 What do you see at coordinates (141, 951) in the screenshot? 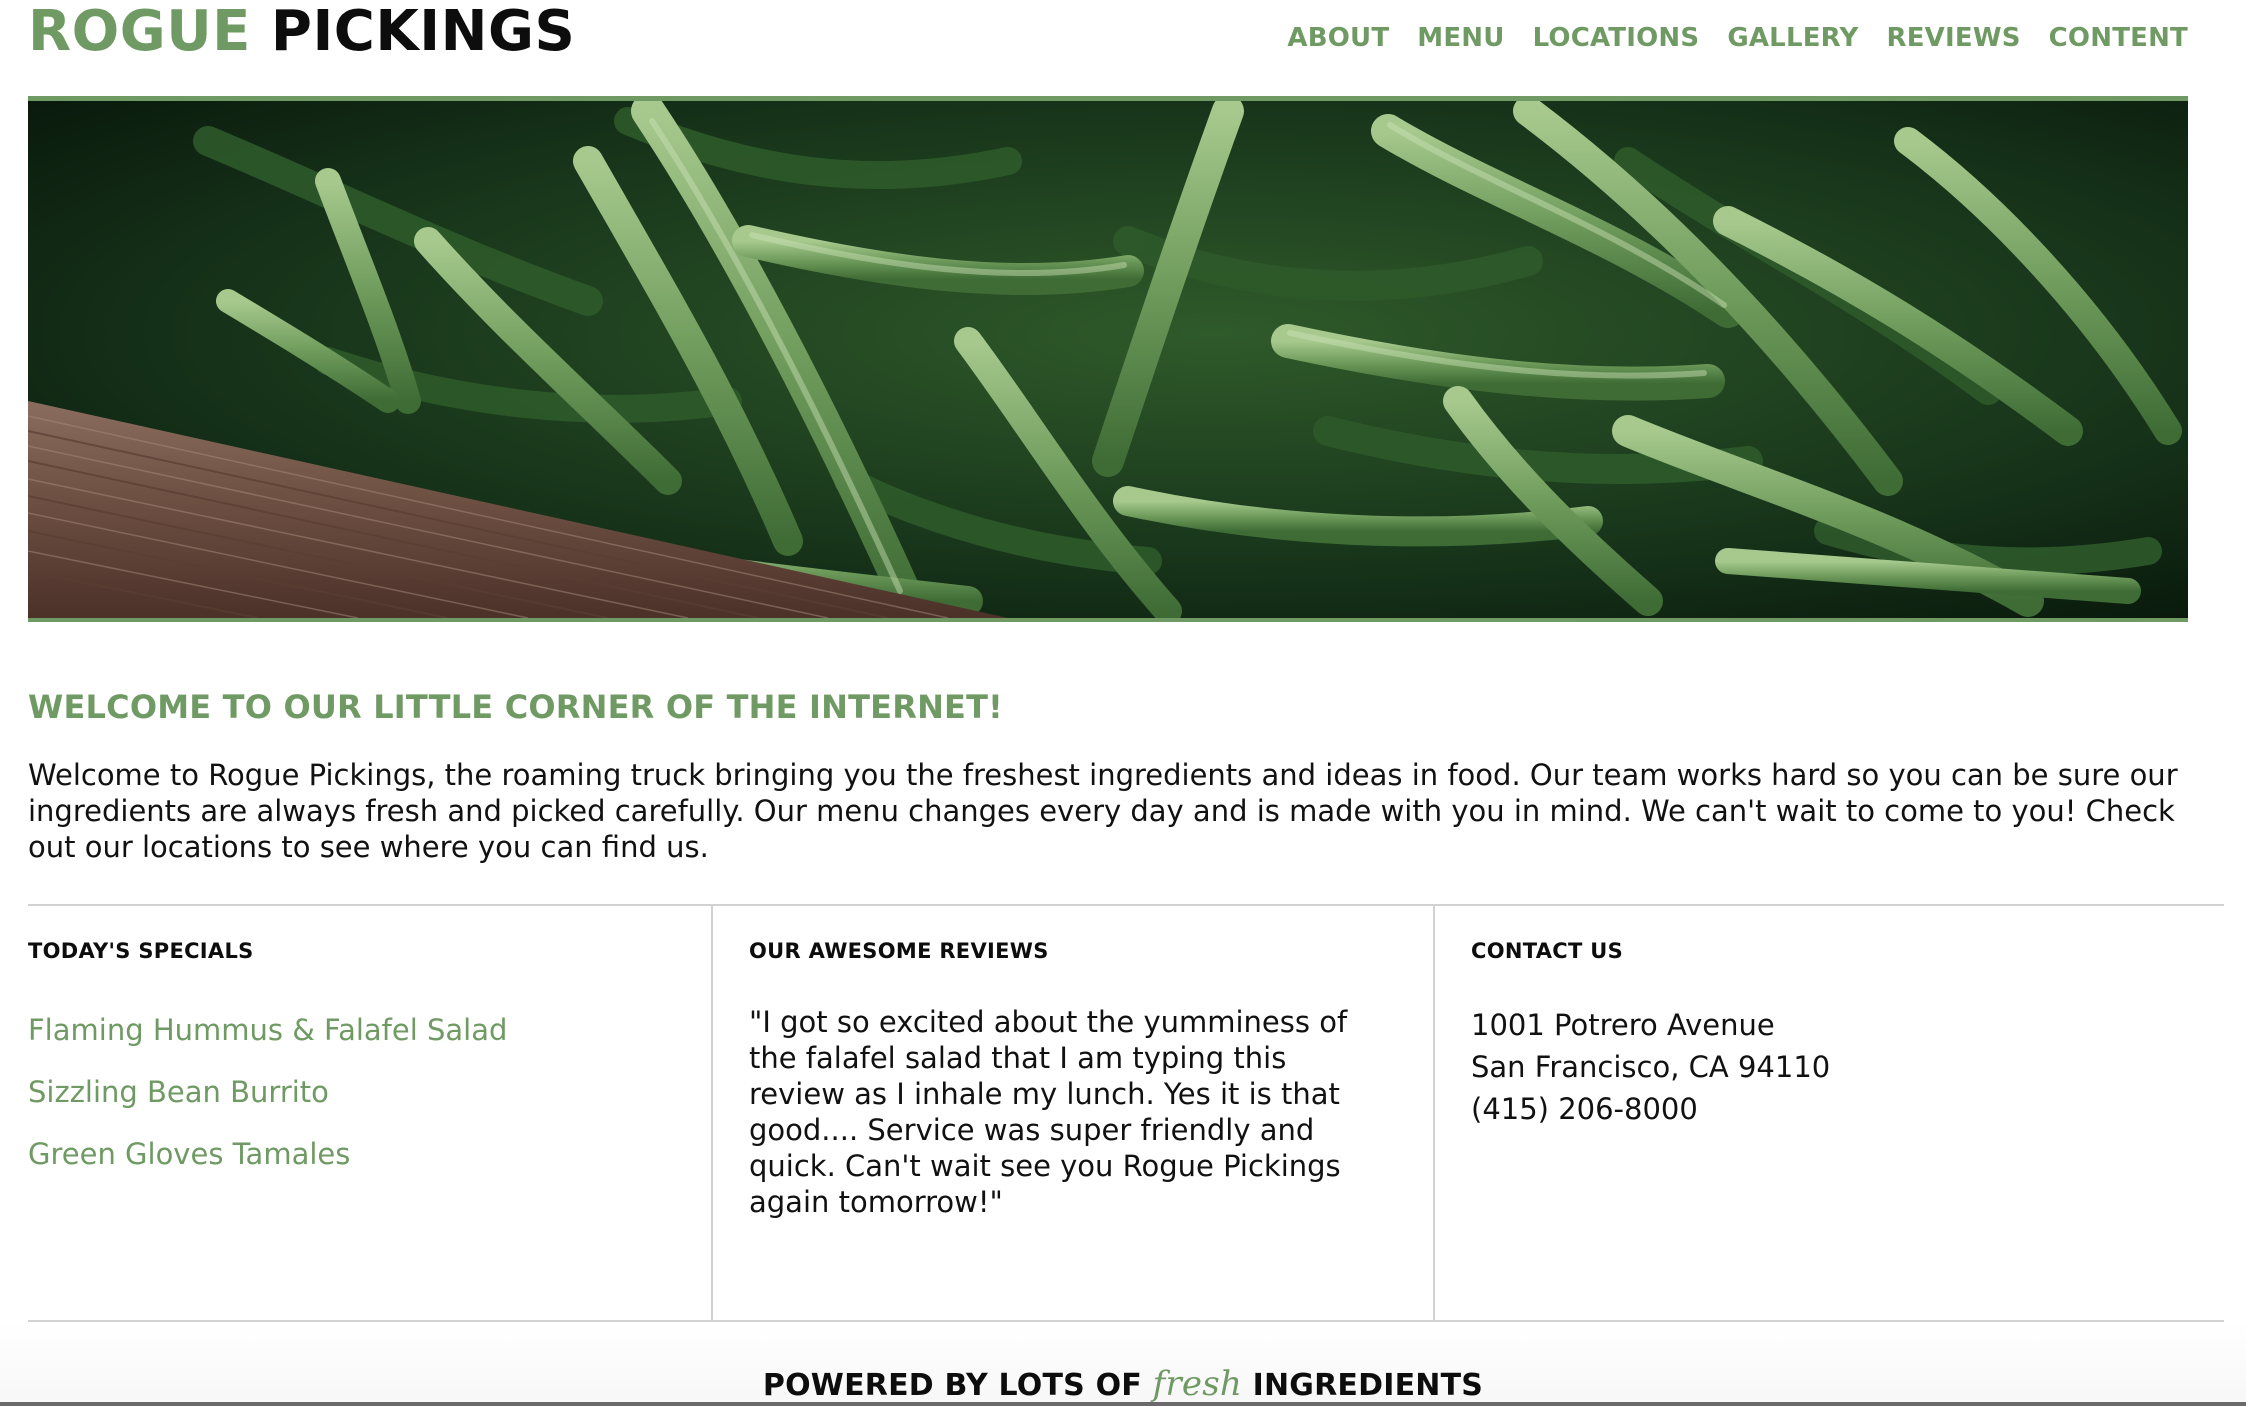
I see `specials-heading: TODAY'S SPECIALS` at bounding box center [141, 951].